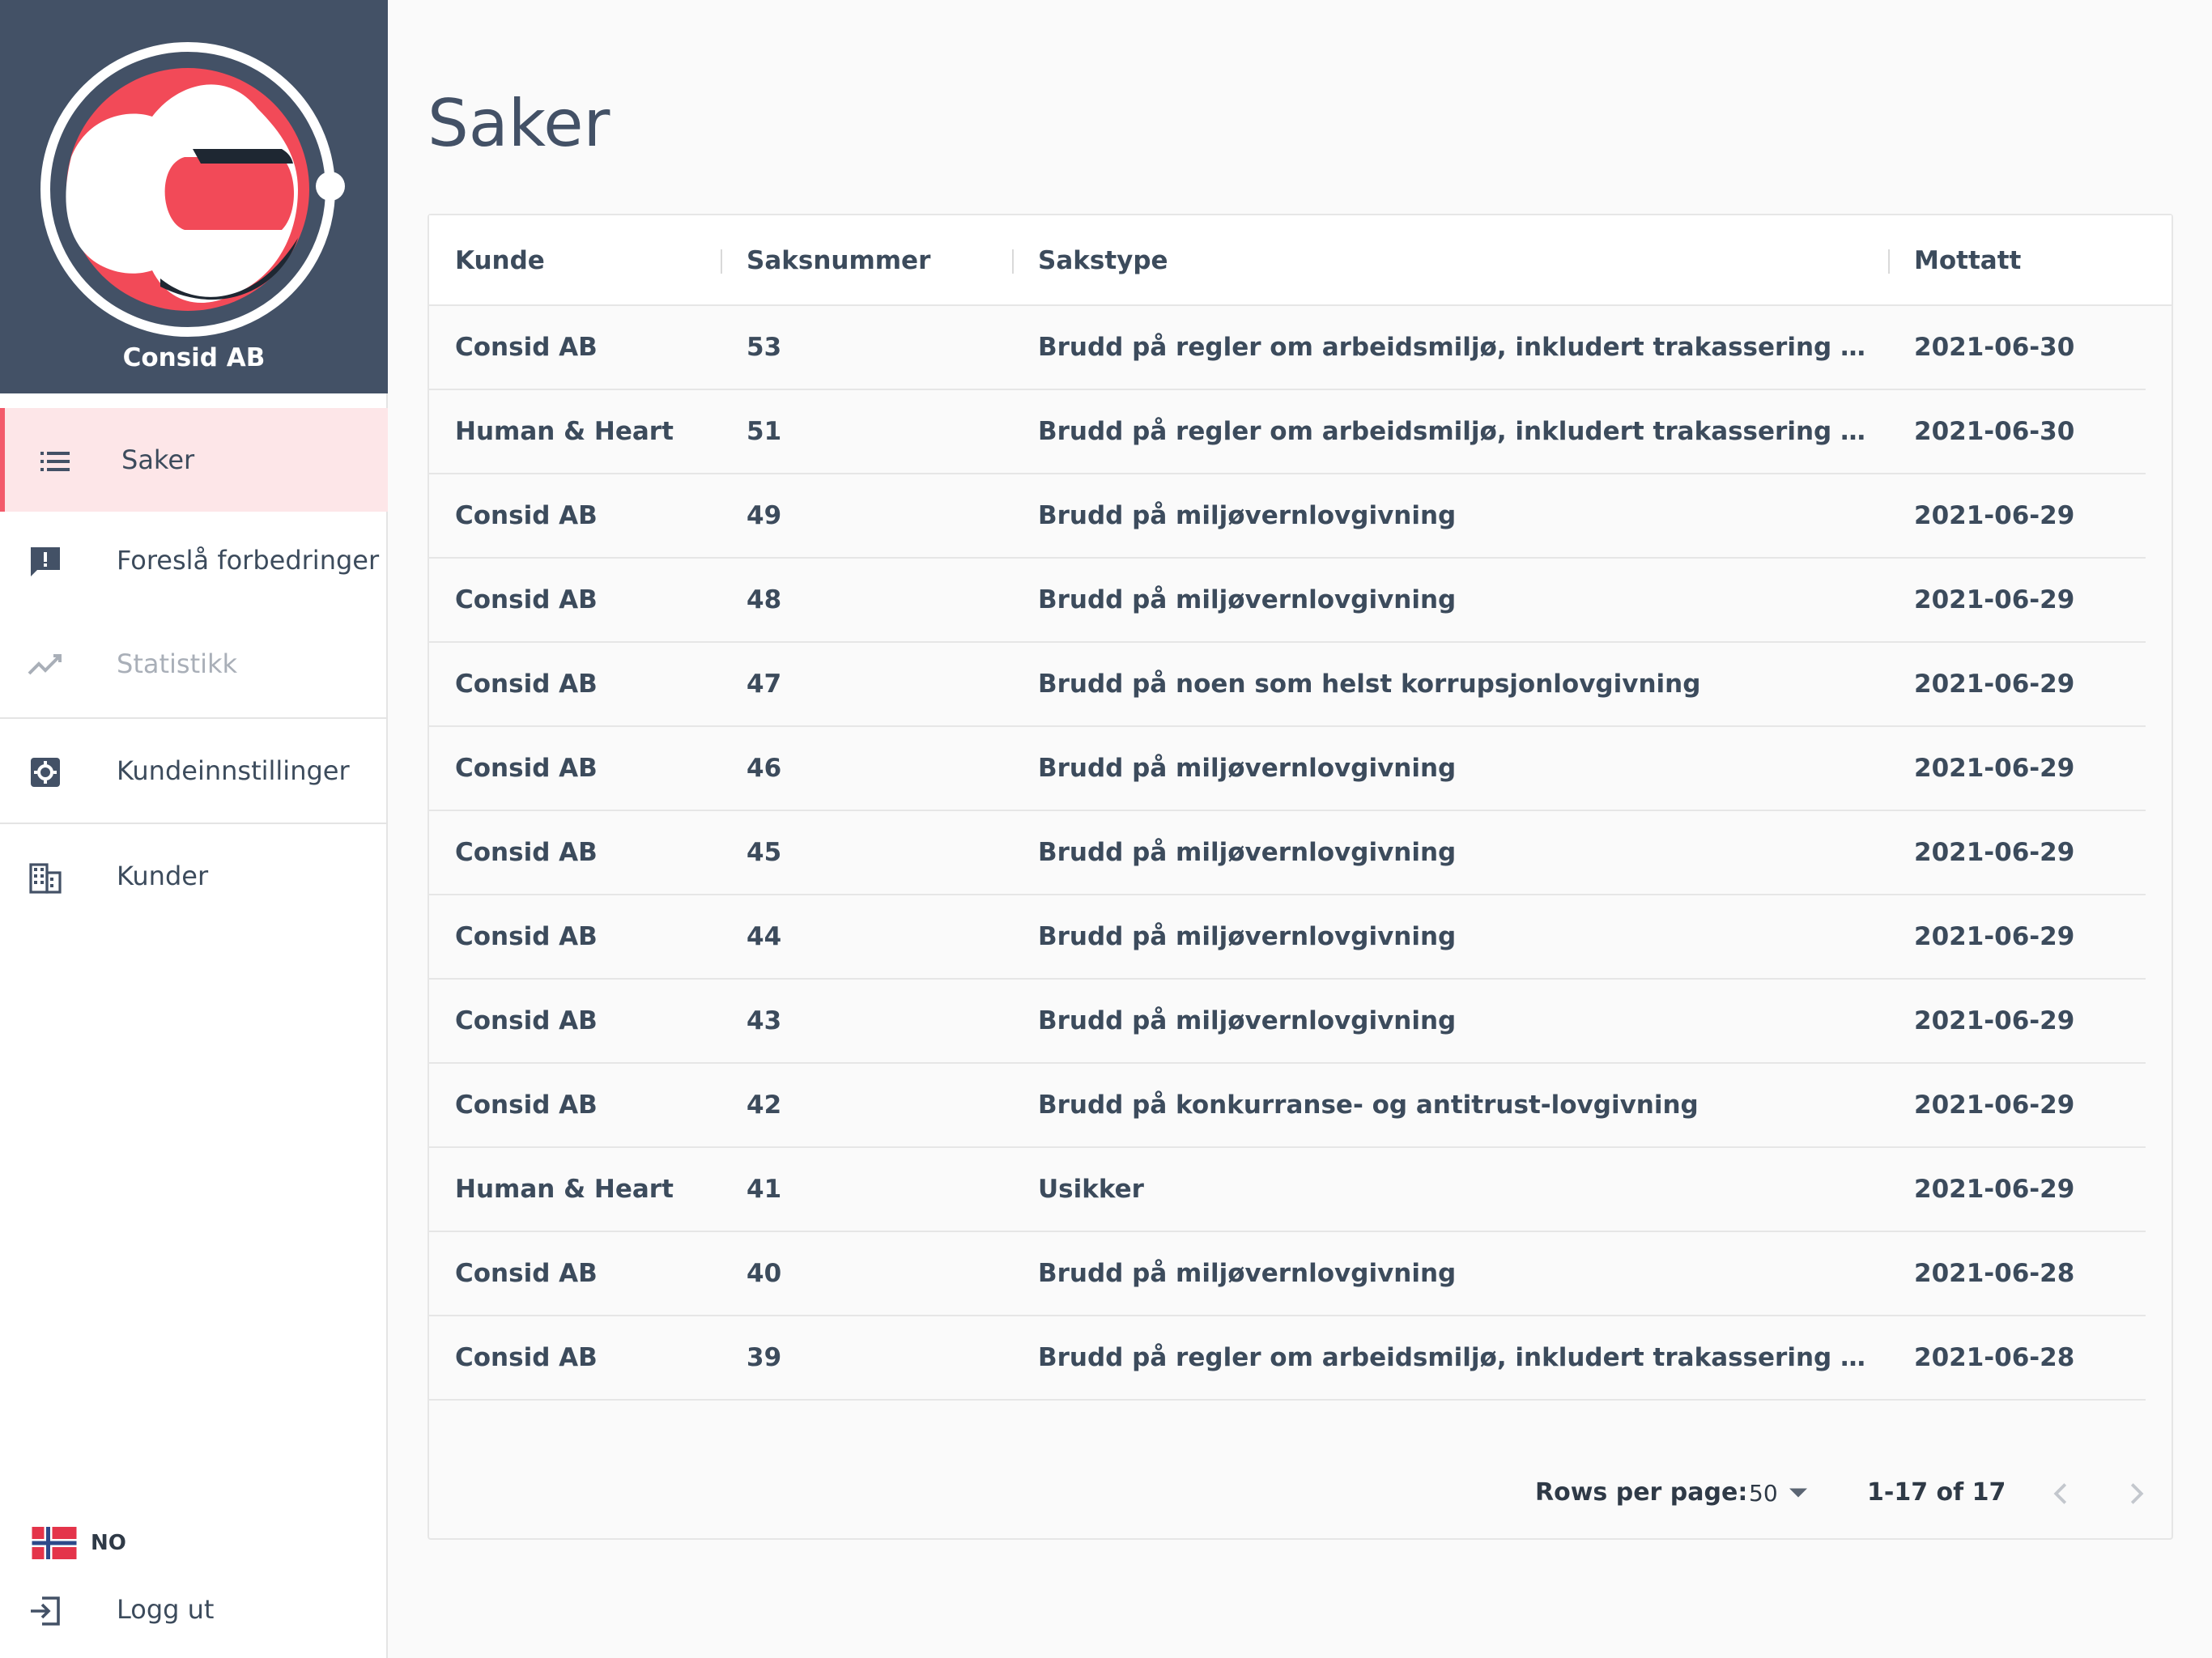  What do you see at coordinates (1091, 1189) in the screenshot?
I see `cell-sakstype: Usikker` at bounding box center [1091, 1189].